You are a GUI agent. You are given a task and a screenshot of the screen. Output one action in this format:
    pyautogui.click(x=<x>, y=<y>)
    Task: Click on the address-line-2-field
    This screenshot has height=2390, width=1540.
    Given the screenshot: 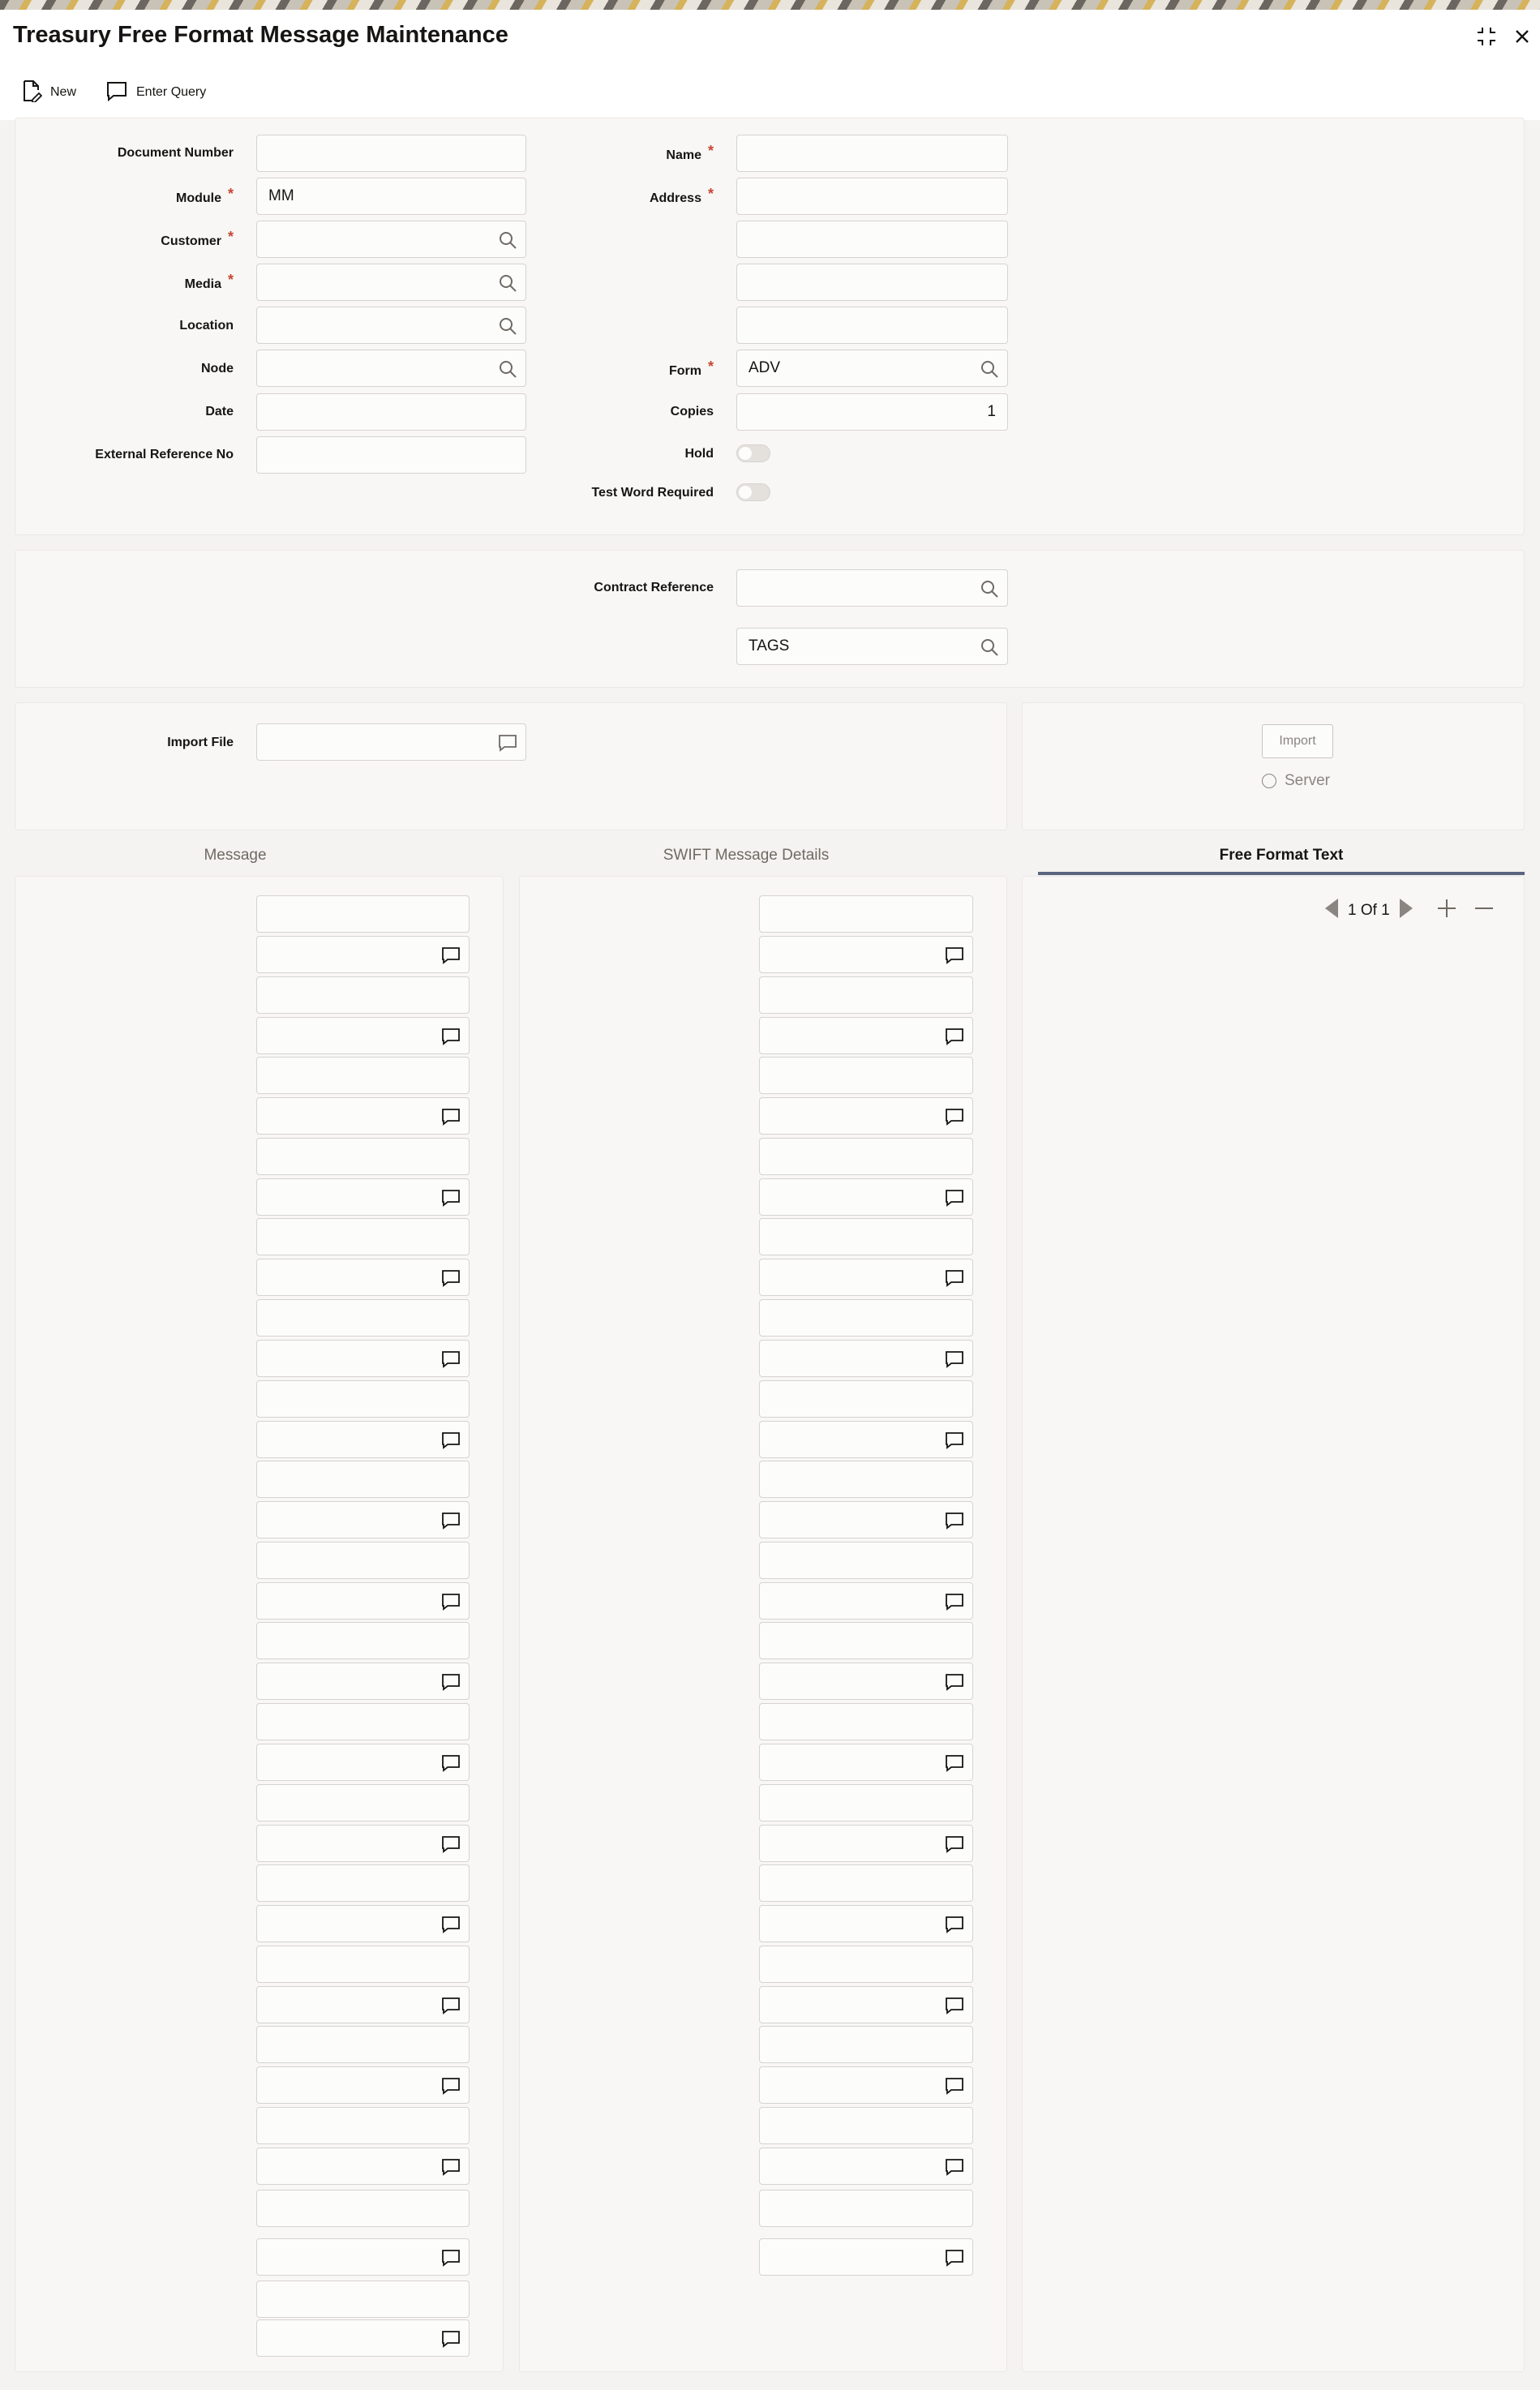 What is the action you would take?
    pyautogui.click(x=872, y=239)
    